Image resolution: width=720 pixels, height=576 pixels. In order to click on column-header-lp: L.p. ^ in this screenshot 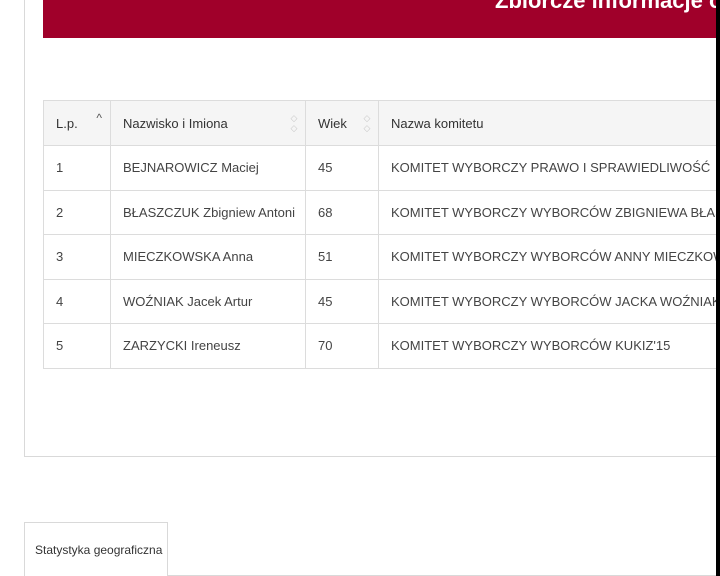, I will do `click(77, 123)`.